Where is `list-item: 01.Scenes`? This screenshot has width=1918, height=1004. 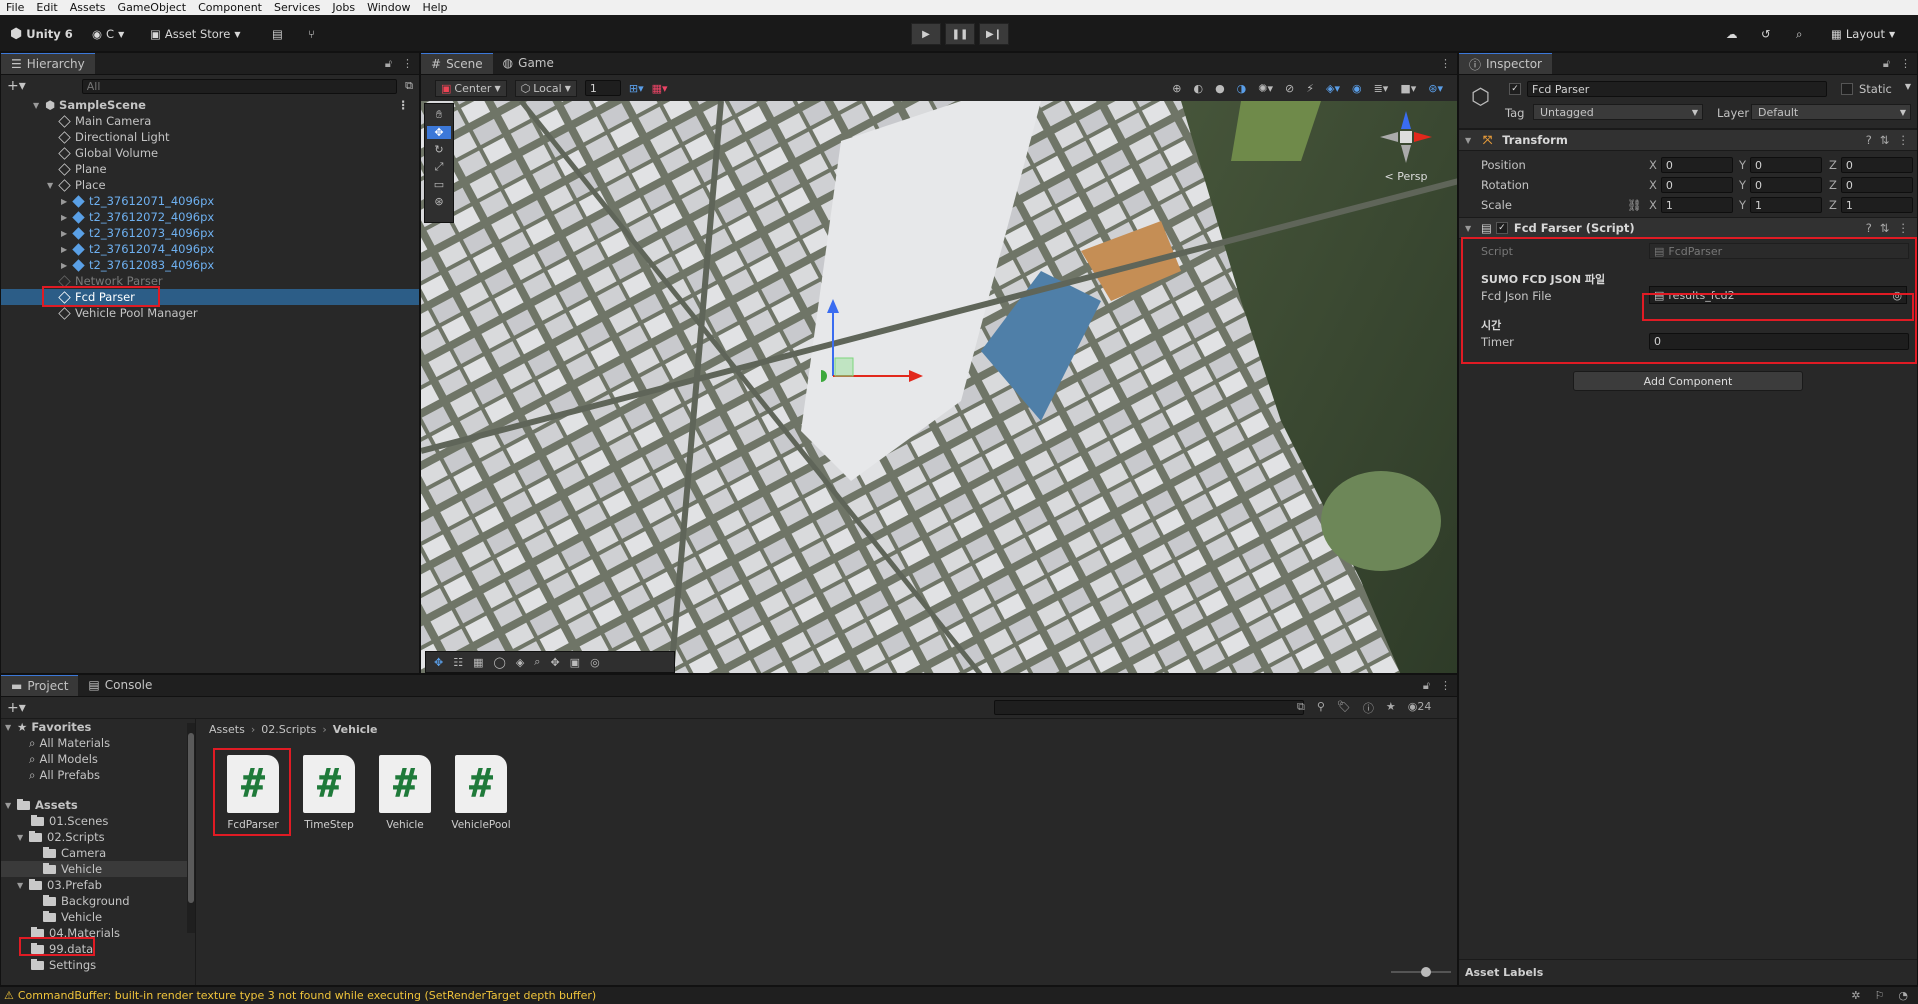
list-item: 01.Scenes is located at coordinates (98, 821).